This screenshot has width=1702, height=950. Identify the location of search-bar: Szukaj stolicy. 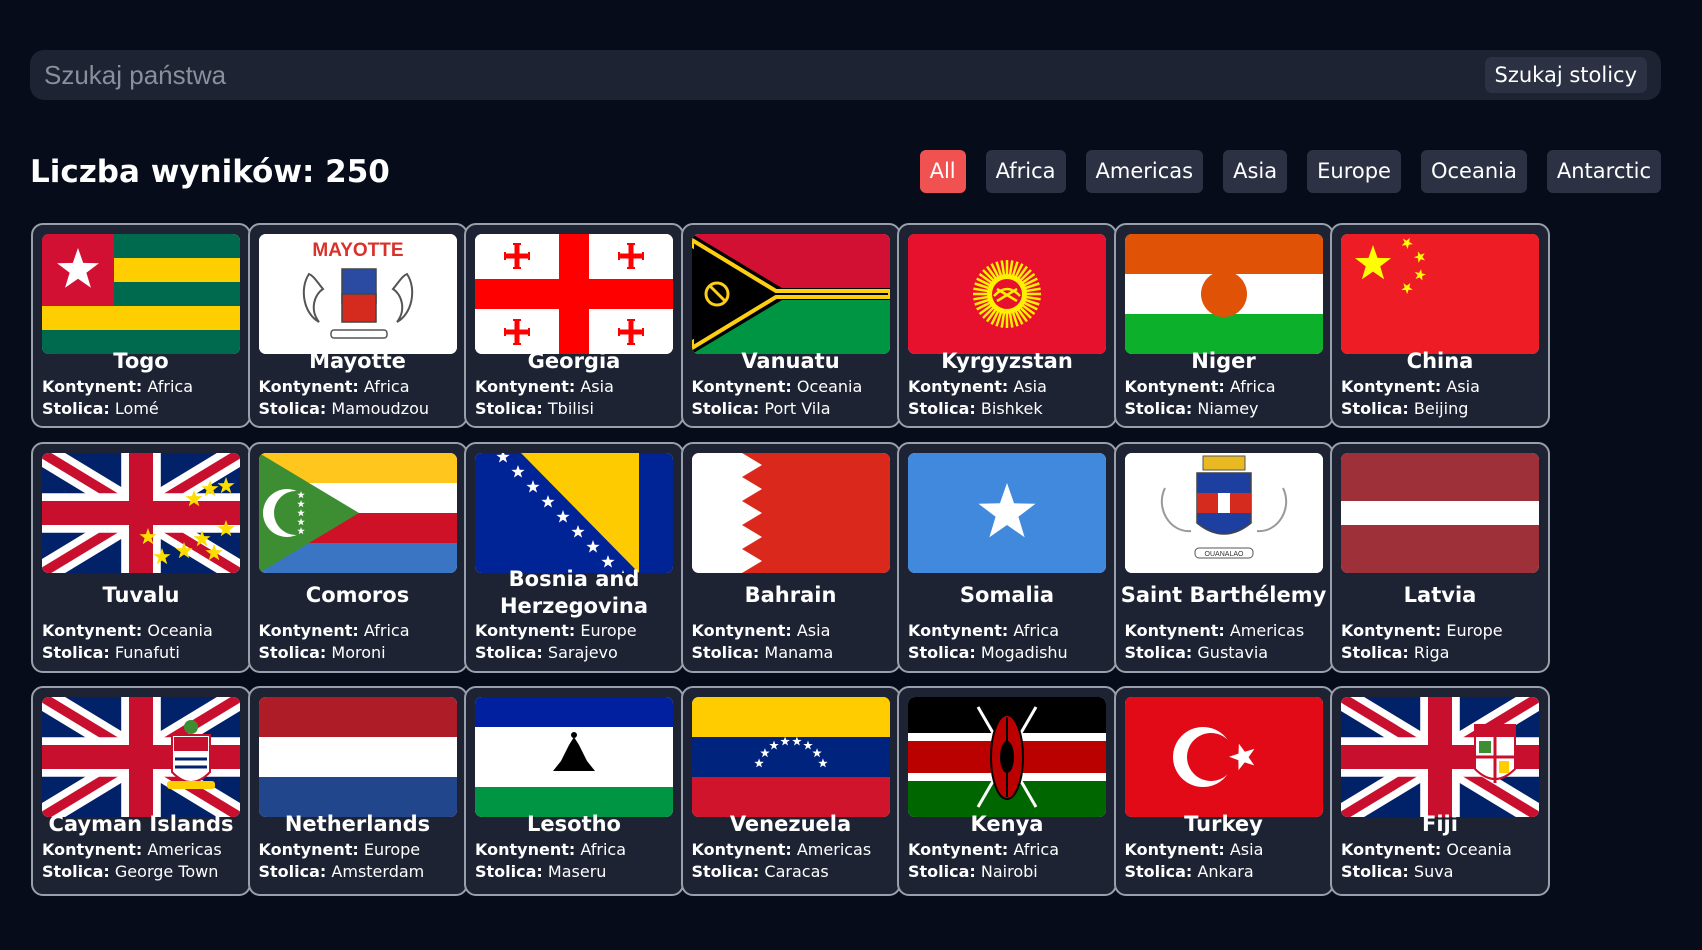
(845, 75).